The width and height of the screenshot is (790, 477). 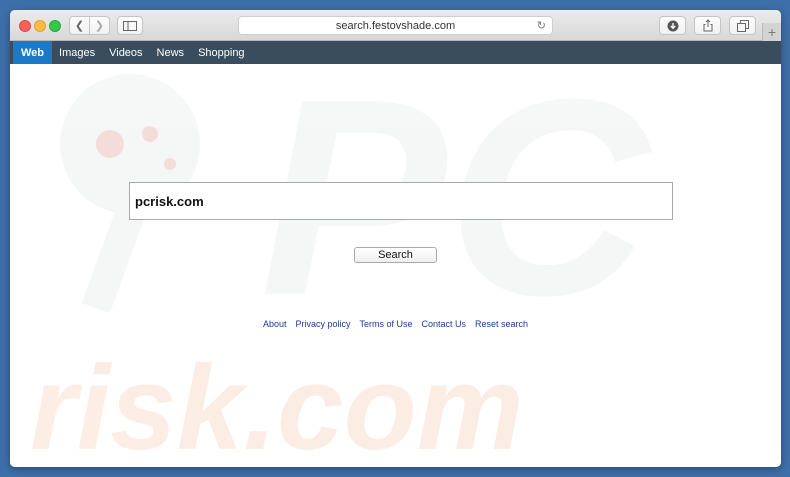 I want to click on search-category-nav: Web Images Videos News Shopping, so click(x=395, y=52).